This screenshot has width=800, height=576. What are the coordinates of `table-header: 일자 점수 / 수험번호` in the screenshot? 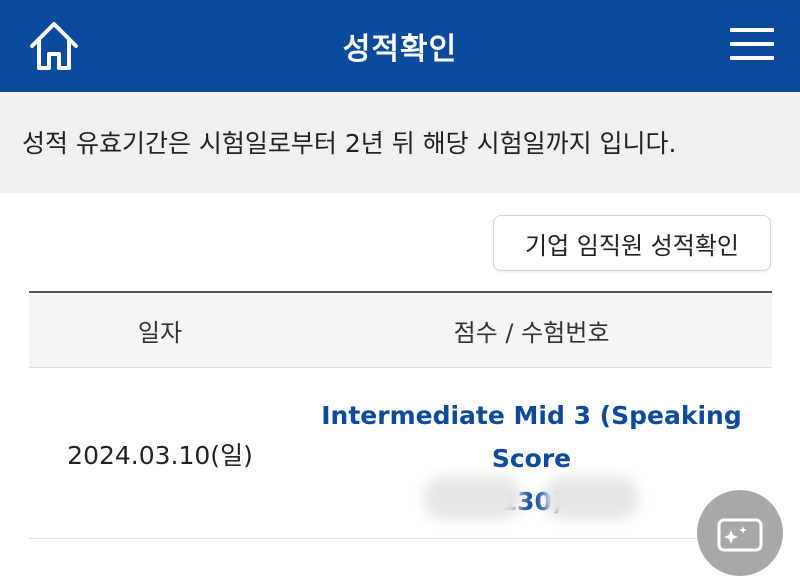 It's located at (400, 330).